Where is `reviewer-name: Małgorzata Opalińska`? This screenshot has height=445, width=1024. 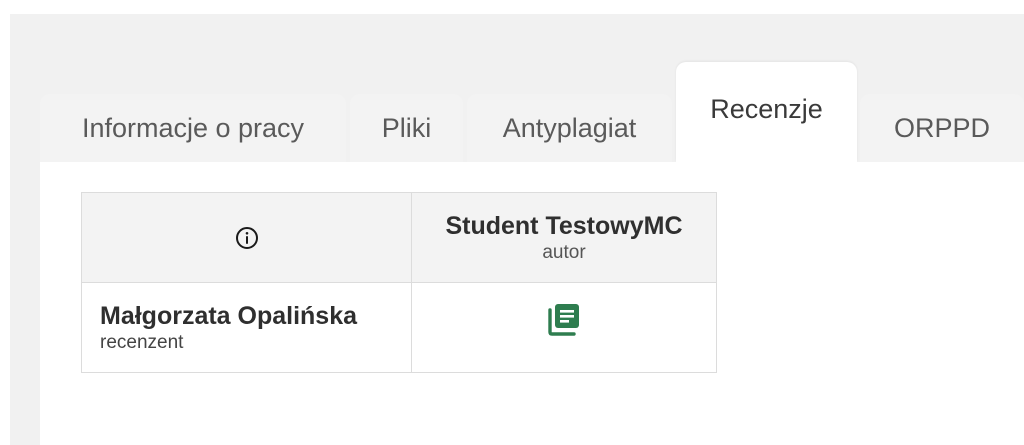
reviewer-name: Małgorzata Opalińska is located at coordinates (229, 315).